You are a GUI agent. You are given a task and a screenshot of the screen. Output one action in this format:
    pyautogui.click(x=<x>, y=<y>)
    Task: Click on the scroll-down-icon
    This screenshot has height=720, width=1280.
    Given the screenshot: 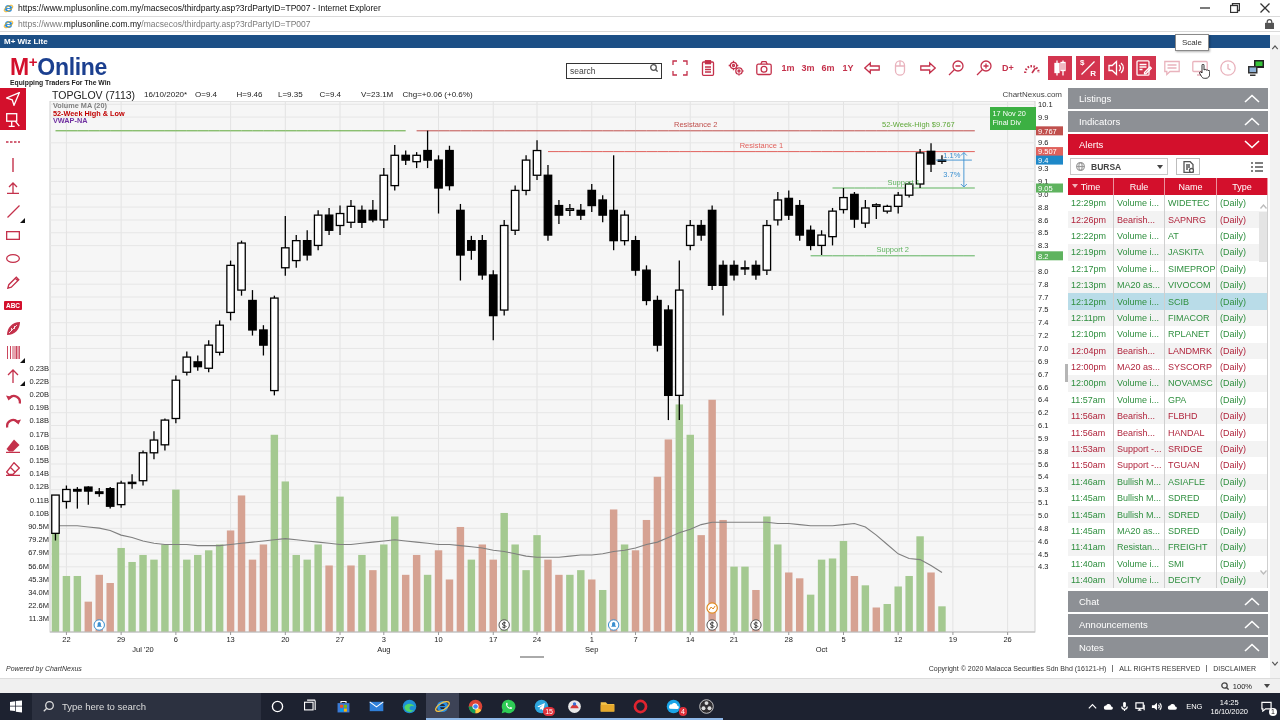 What is the action you would take?
    pyautogui.click(x=1275, y=663)
    